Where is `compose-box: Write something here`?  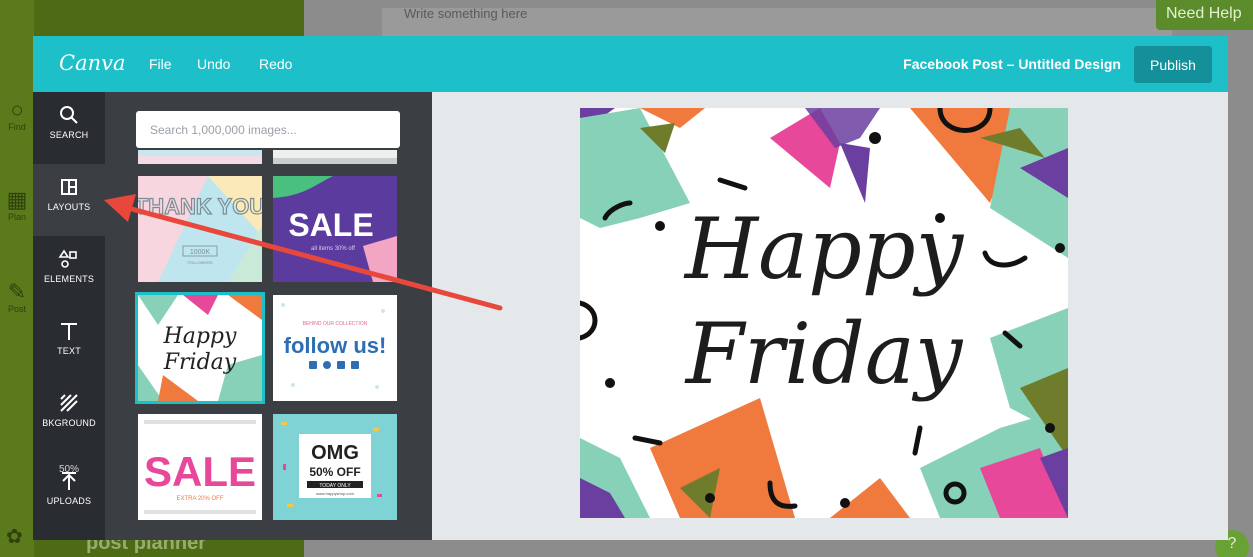
compose-box: Write something here is located at coordinates (777, 22).